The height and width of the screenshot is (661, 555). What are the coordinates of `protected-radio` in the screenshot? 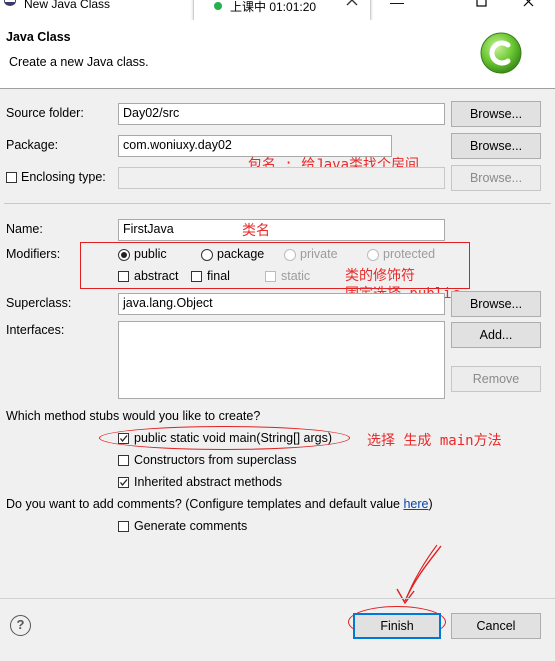 It's located at (373, 255).